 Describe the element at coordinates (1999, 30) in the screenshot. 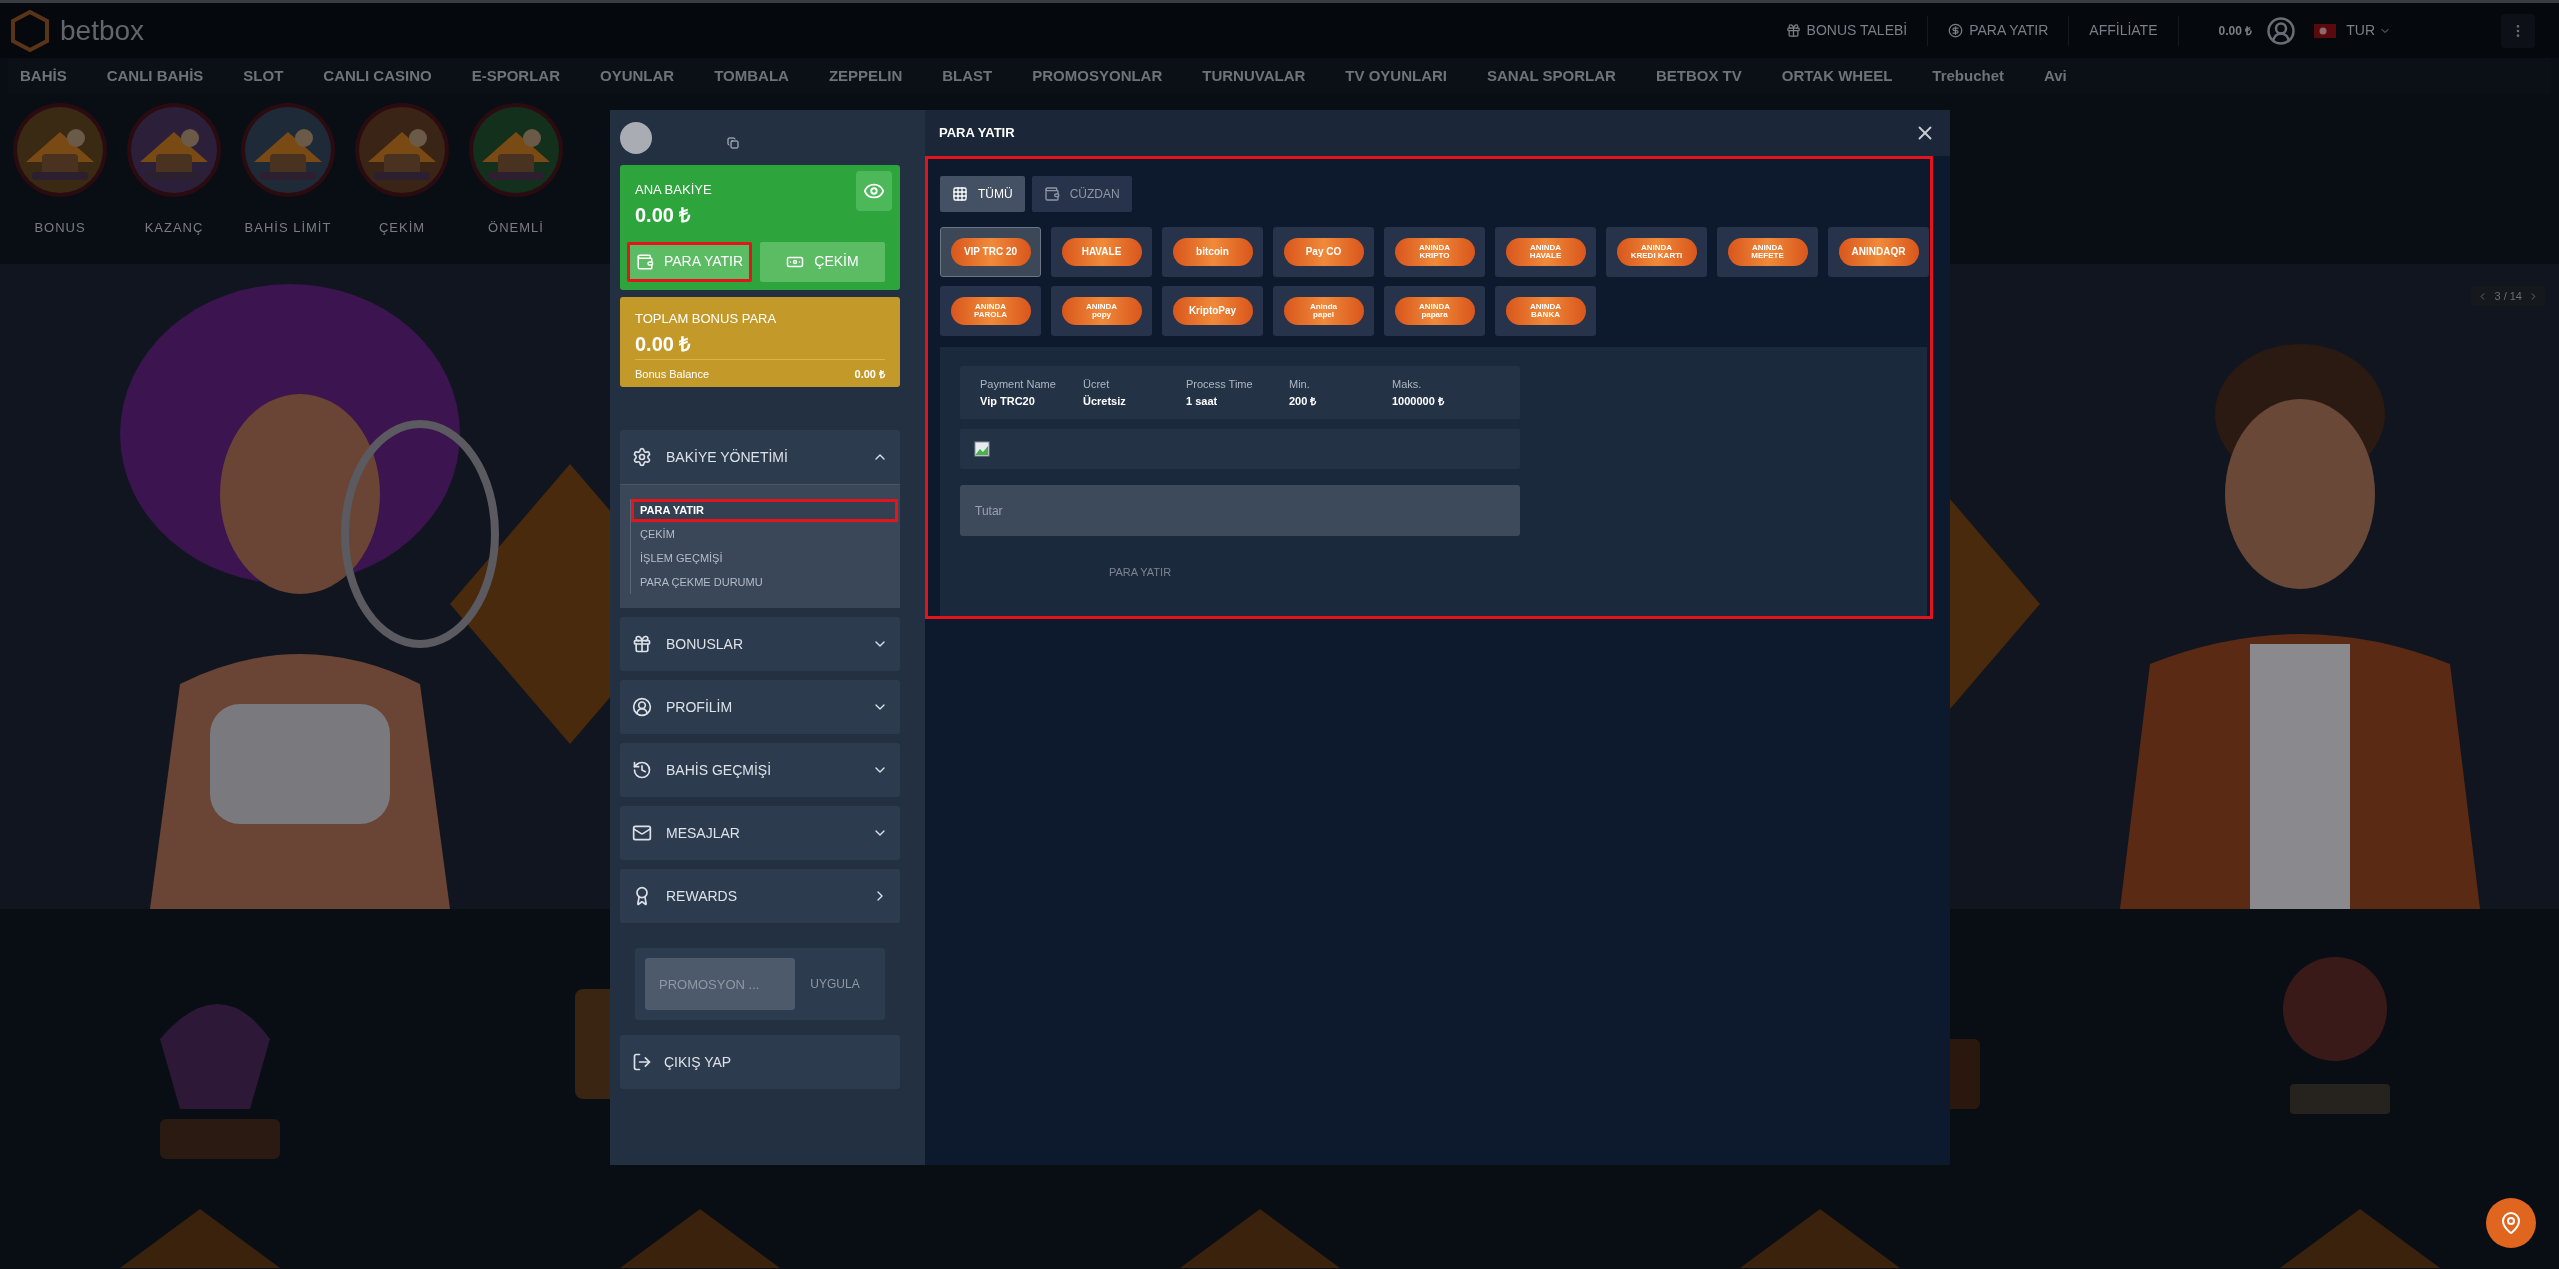

I see `header-link: PARA YATIR` at that location.